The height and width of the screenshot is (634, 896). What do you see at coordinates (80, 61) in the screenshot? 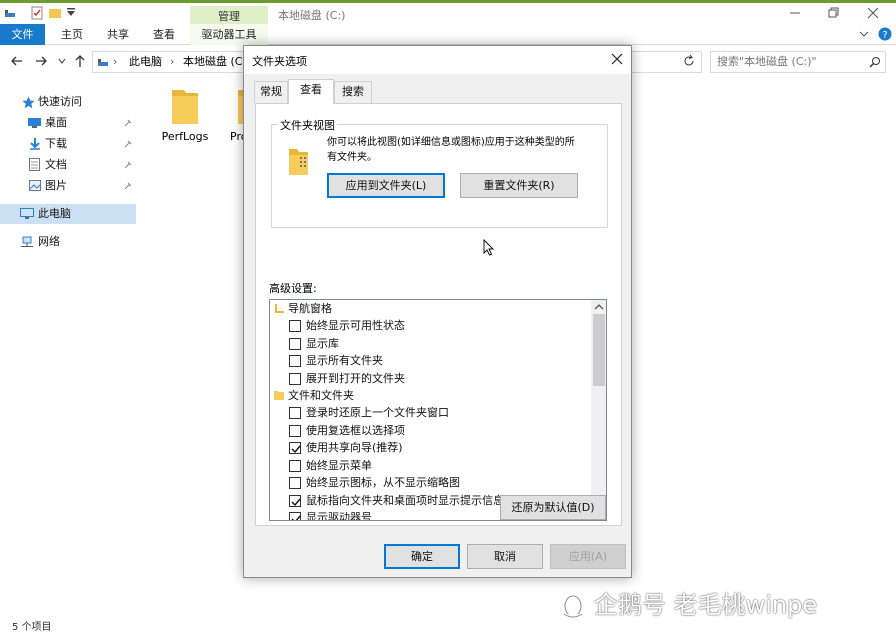
I see `up-icon` at bounding box center [80, 61].